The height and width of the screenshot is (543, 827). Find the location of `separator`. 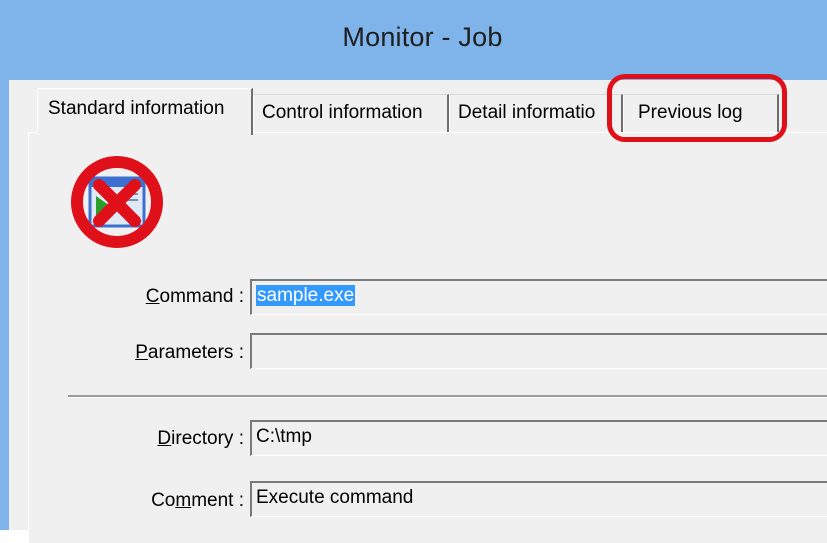

separator is located at coordinates (447, 396).